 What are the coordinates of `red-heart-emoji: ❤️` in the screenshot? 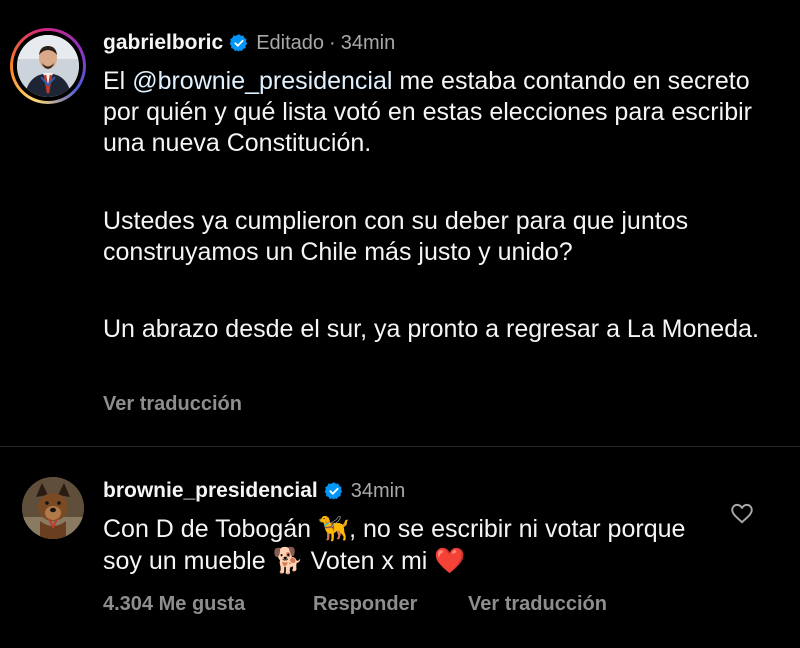 It's located at (450, 560).